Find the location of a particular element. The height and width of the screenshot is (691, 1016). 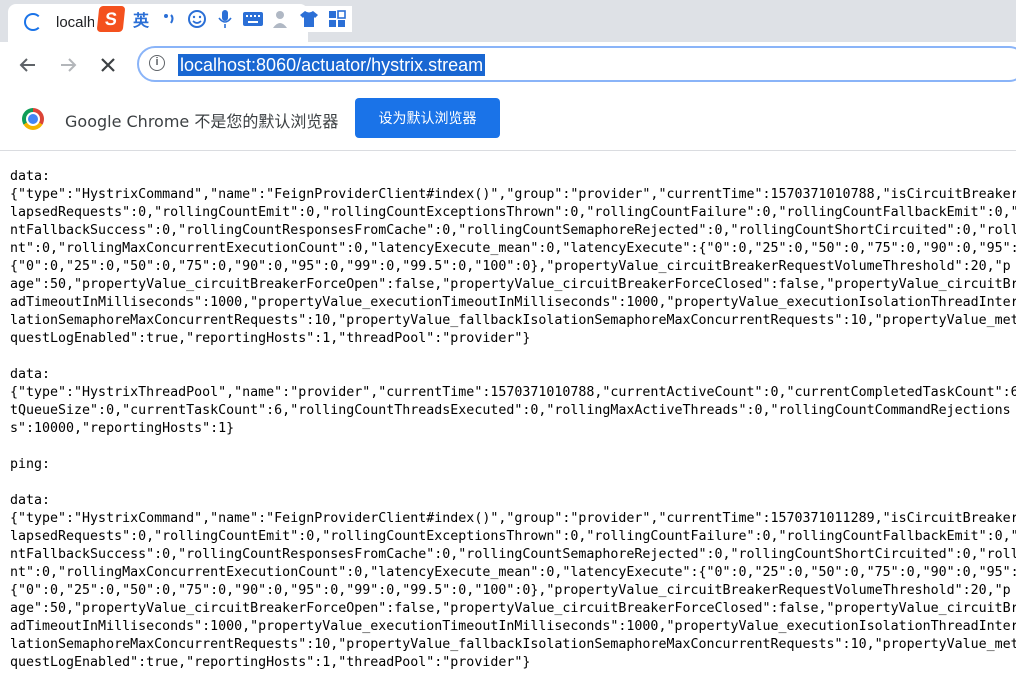

url-text: localhost:8060/actuator/hystrix.stream is located at coordinates (332, 65).